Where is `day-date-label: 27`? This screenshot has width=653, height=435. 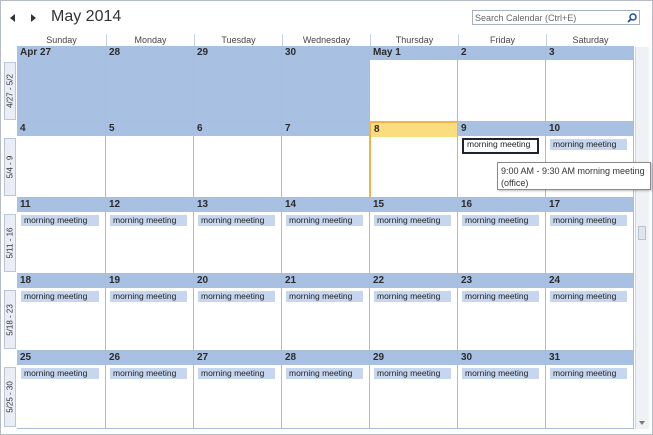
day-date-label: 27 is located at coordinates (237, 358).